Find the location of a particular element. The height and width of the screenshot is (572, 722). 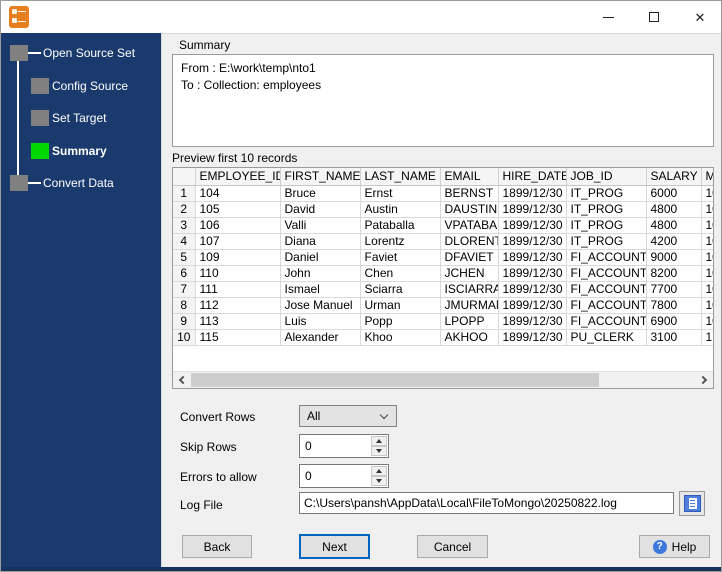

column-header: LAST_NAME is located at coordinates (400, 177).